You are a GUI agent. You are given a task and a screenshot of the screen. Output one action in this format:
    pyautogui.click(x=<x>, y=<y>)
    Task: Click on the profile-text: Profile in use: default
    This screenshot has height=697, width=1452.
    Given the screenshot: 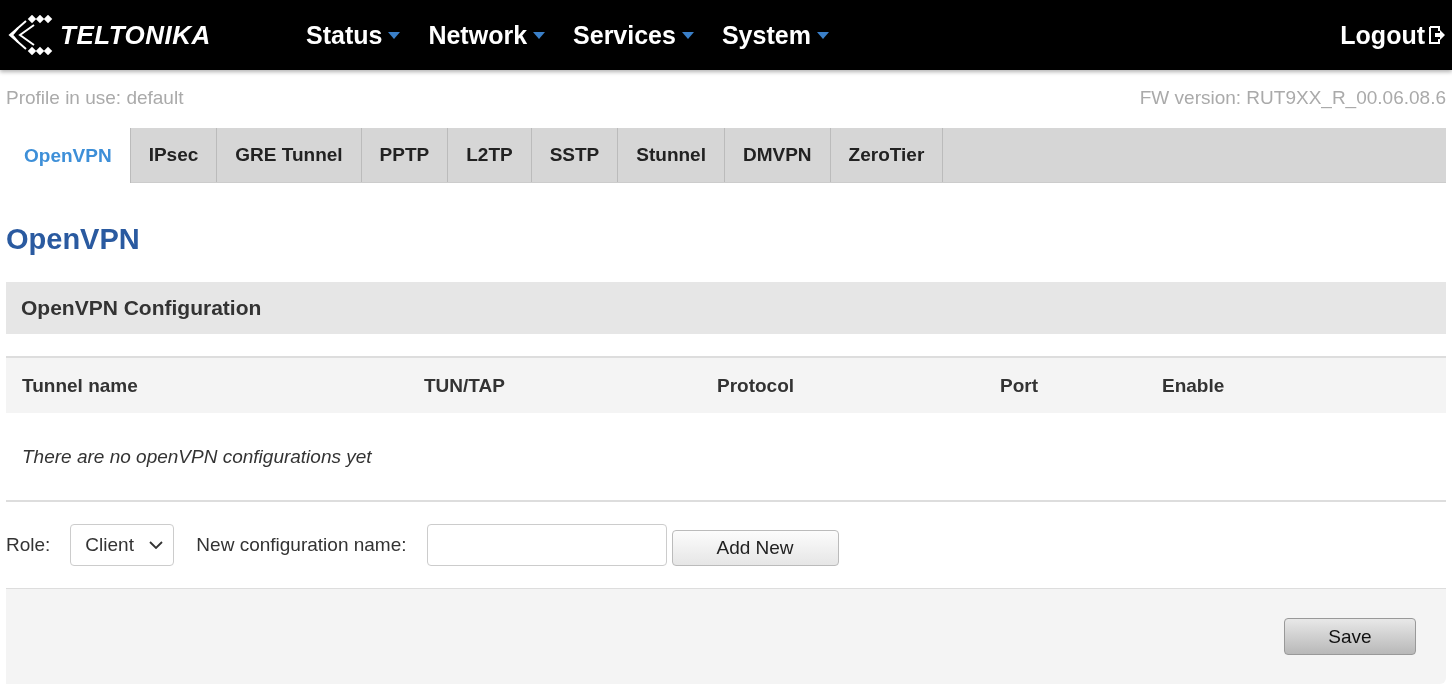 What is the action you would take?
    pyautogui.click(x=95, y=98)
    